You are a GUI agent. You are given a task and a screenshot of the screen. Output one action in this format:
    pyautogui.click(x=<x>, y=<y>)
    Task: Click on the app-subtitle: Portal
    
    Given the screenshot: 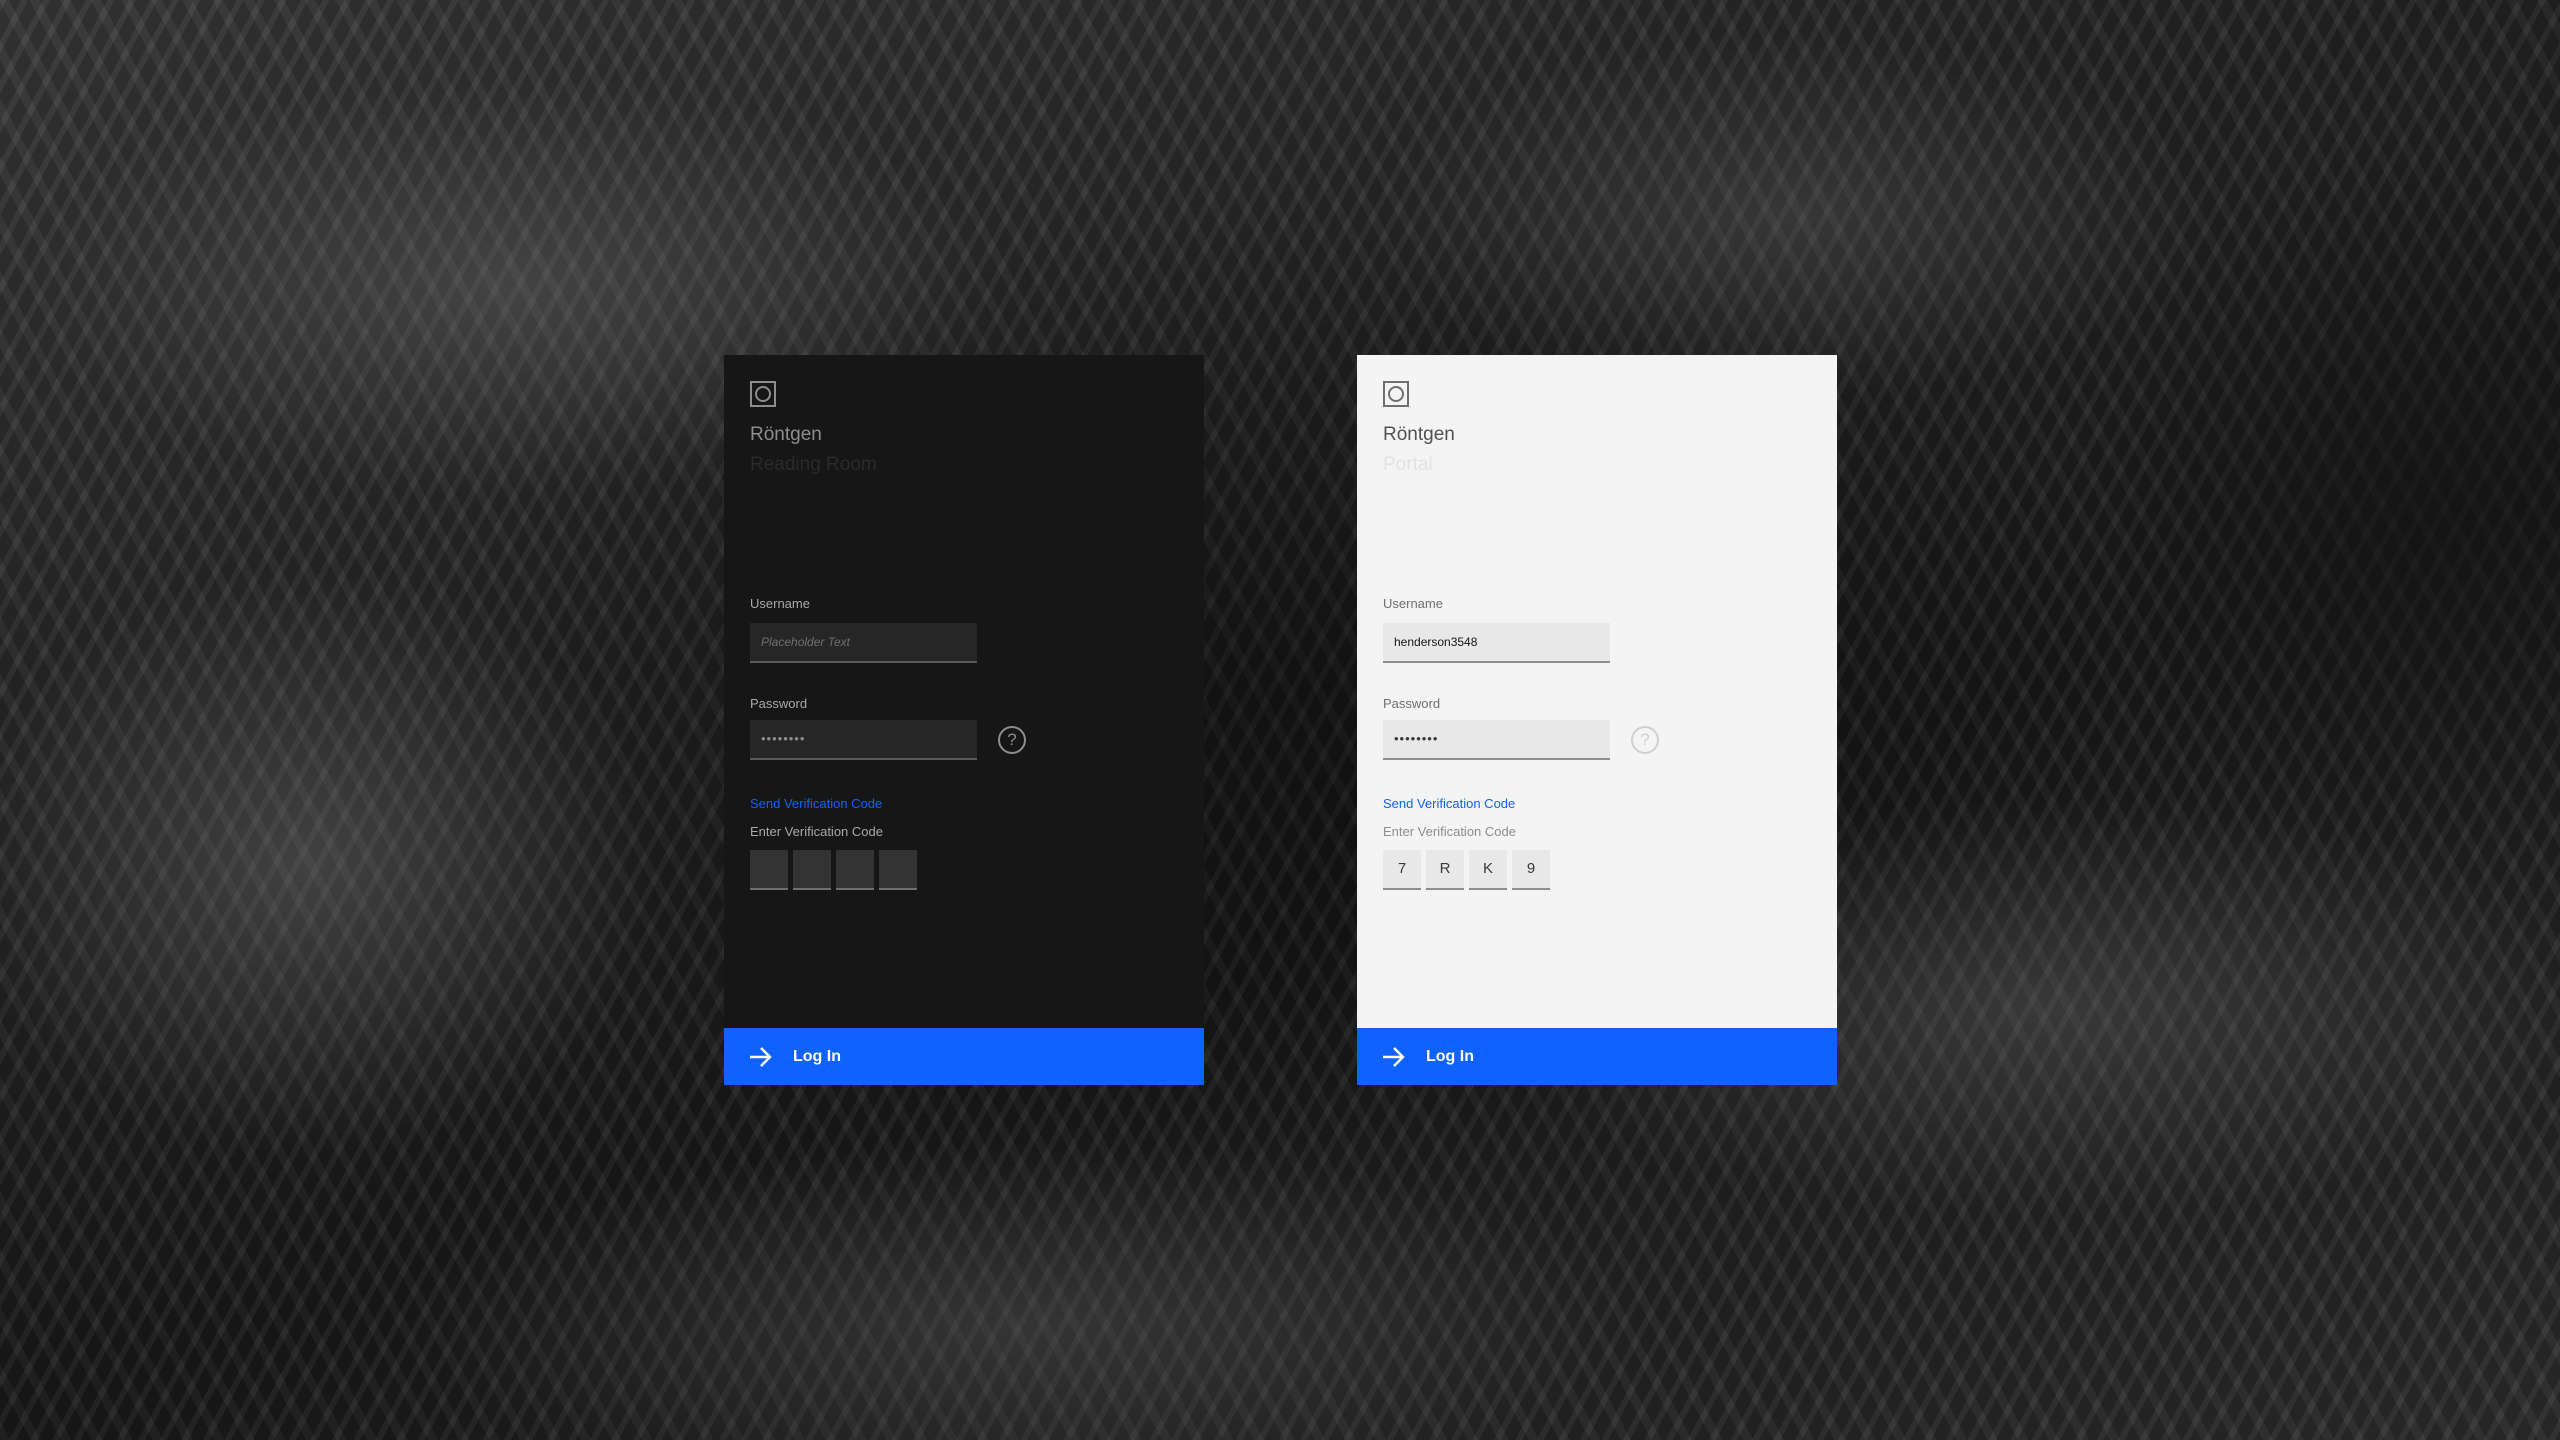 What is the action you would take?
    pyautogui.click(x=1408, y=464)
    